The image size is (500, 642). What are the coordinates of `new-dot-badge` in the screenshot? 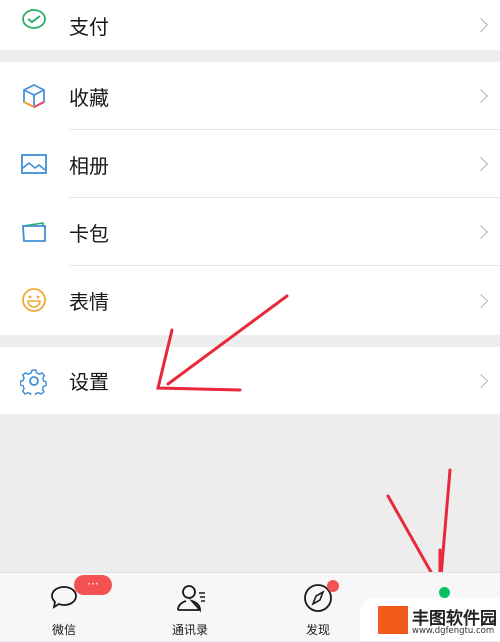 It's located at (333, 586).